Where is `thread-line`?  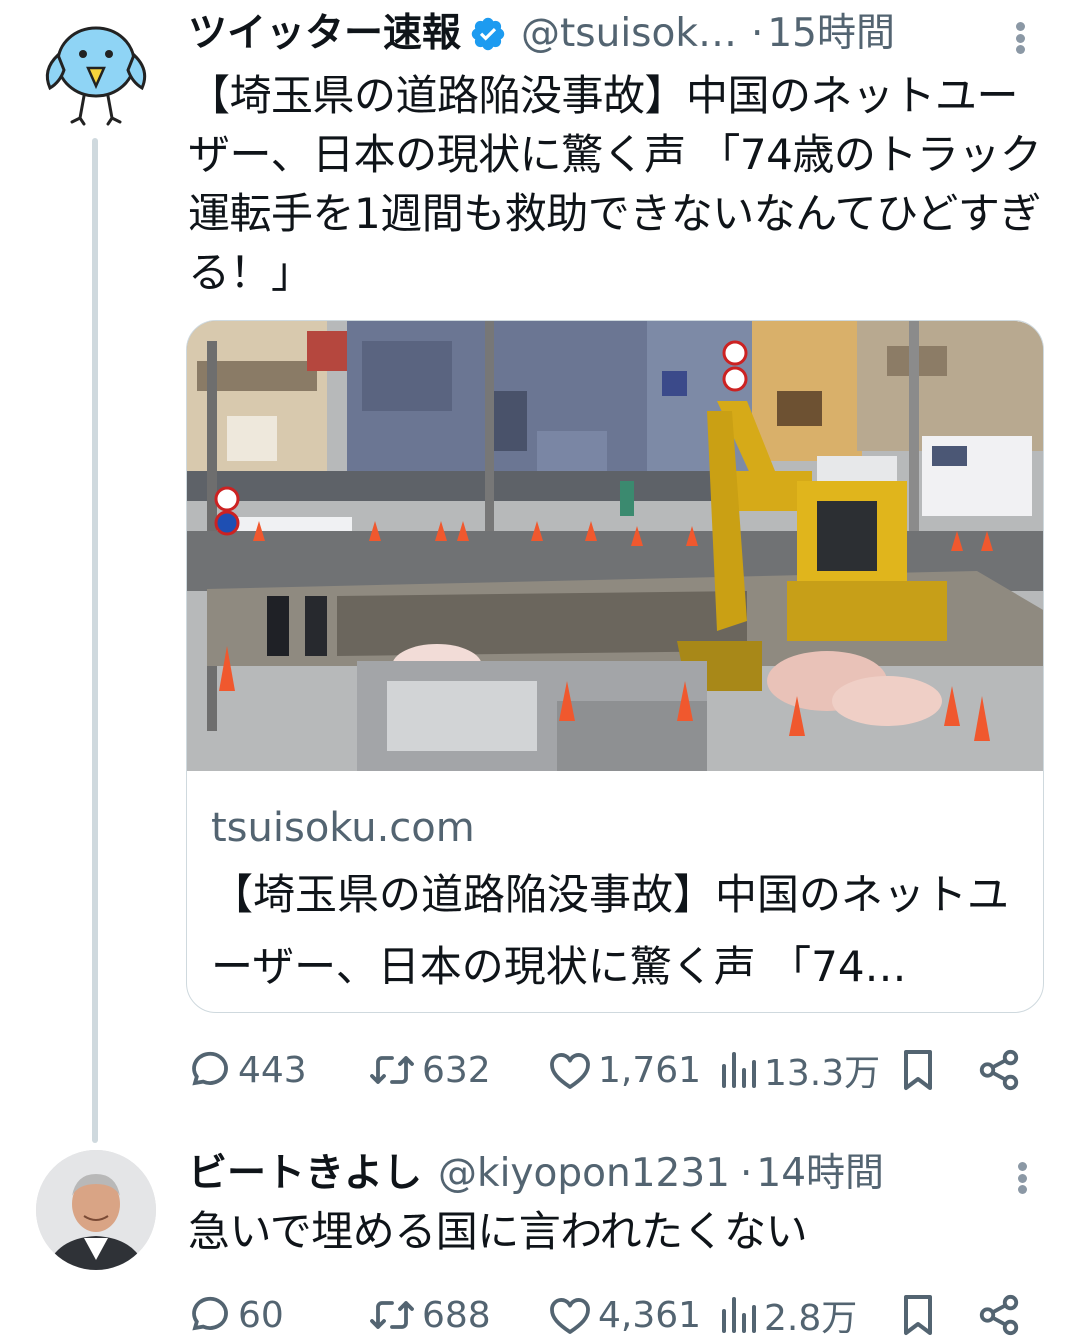
thread-line is located at coordinates (95, 640).